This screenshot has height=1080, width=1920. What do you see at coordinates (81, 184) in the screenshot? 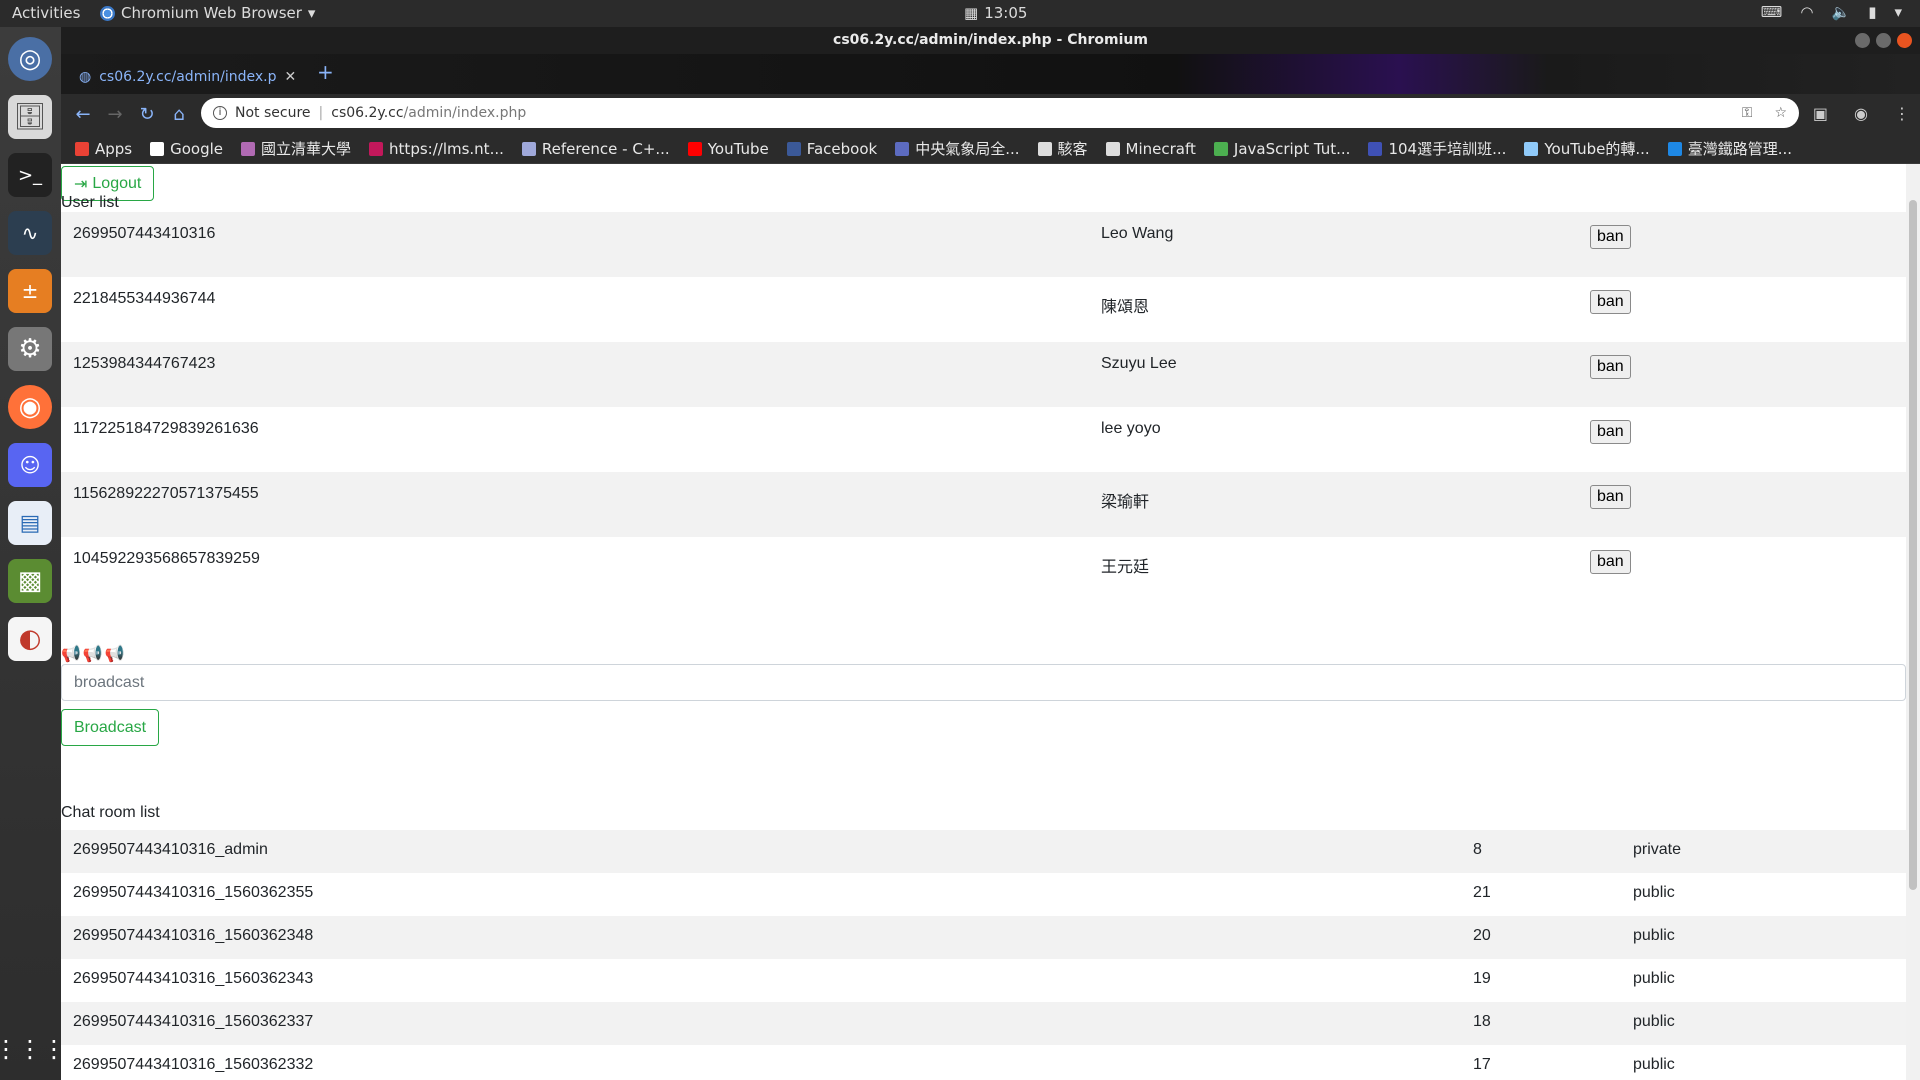
I see `sign-out-icon: ⇥` at bounding box center [81, 184].